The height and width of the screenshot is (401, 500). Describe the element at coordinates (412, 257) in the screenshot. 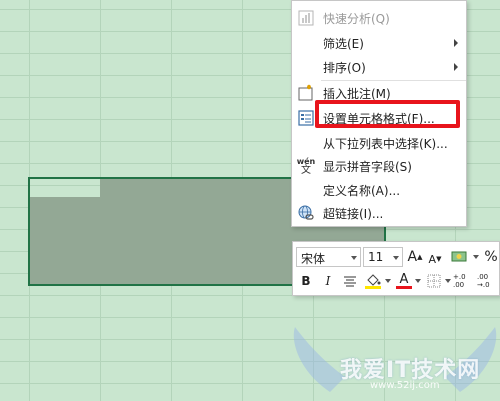

I see `increase-font-size-icon: A` at that location.